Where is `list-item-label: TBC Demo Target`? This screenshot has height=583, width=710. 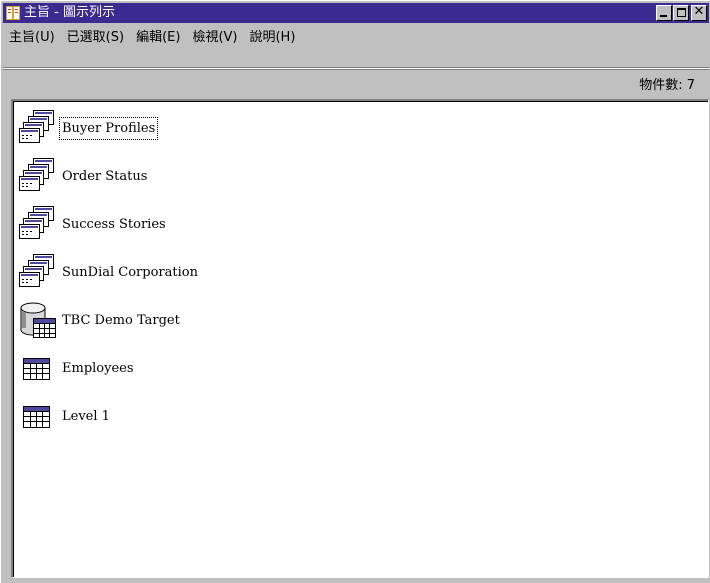
list-item-label: TBC Demo Target is located at coordinates (121, 320).